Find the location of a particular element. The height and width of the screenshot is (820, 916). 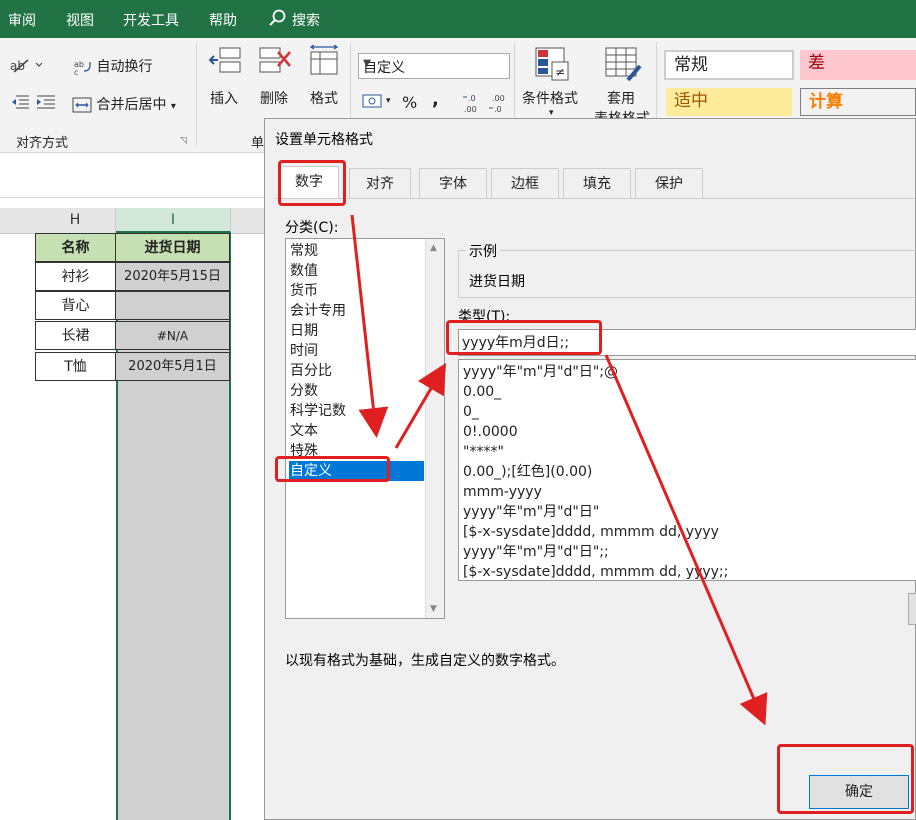

svg-text: .0 is located at coordinates (472, 98).